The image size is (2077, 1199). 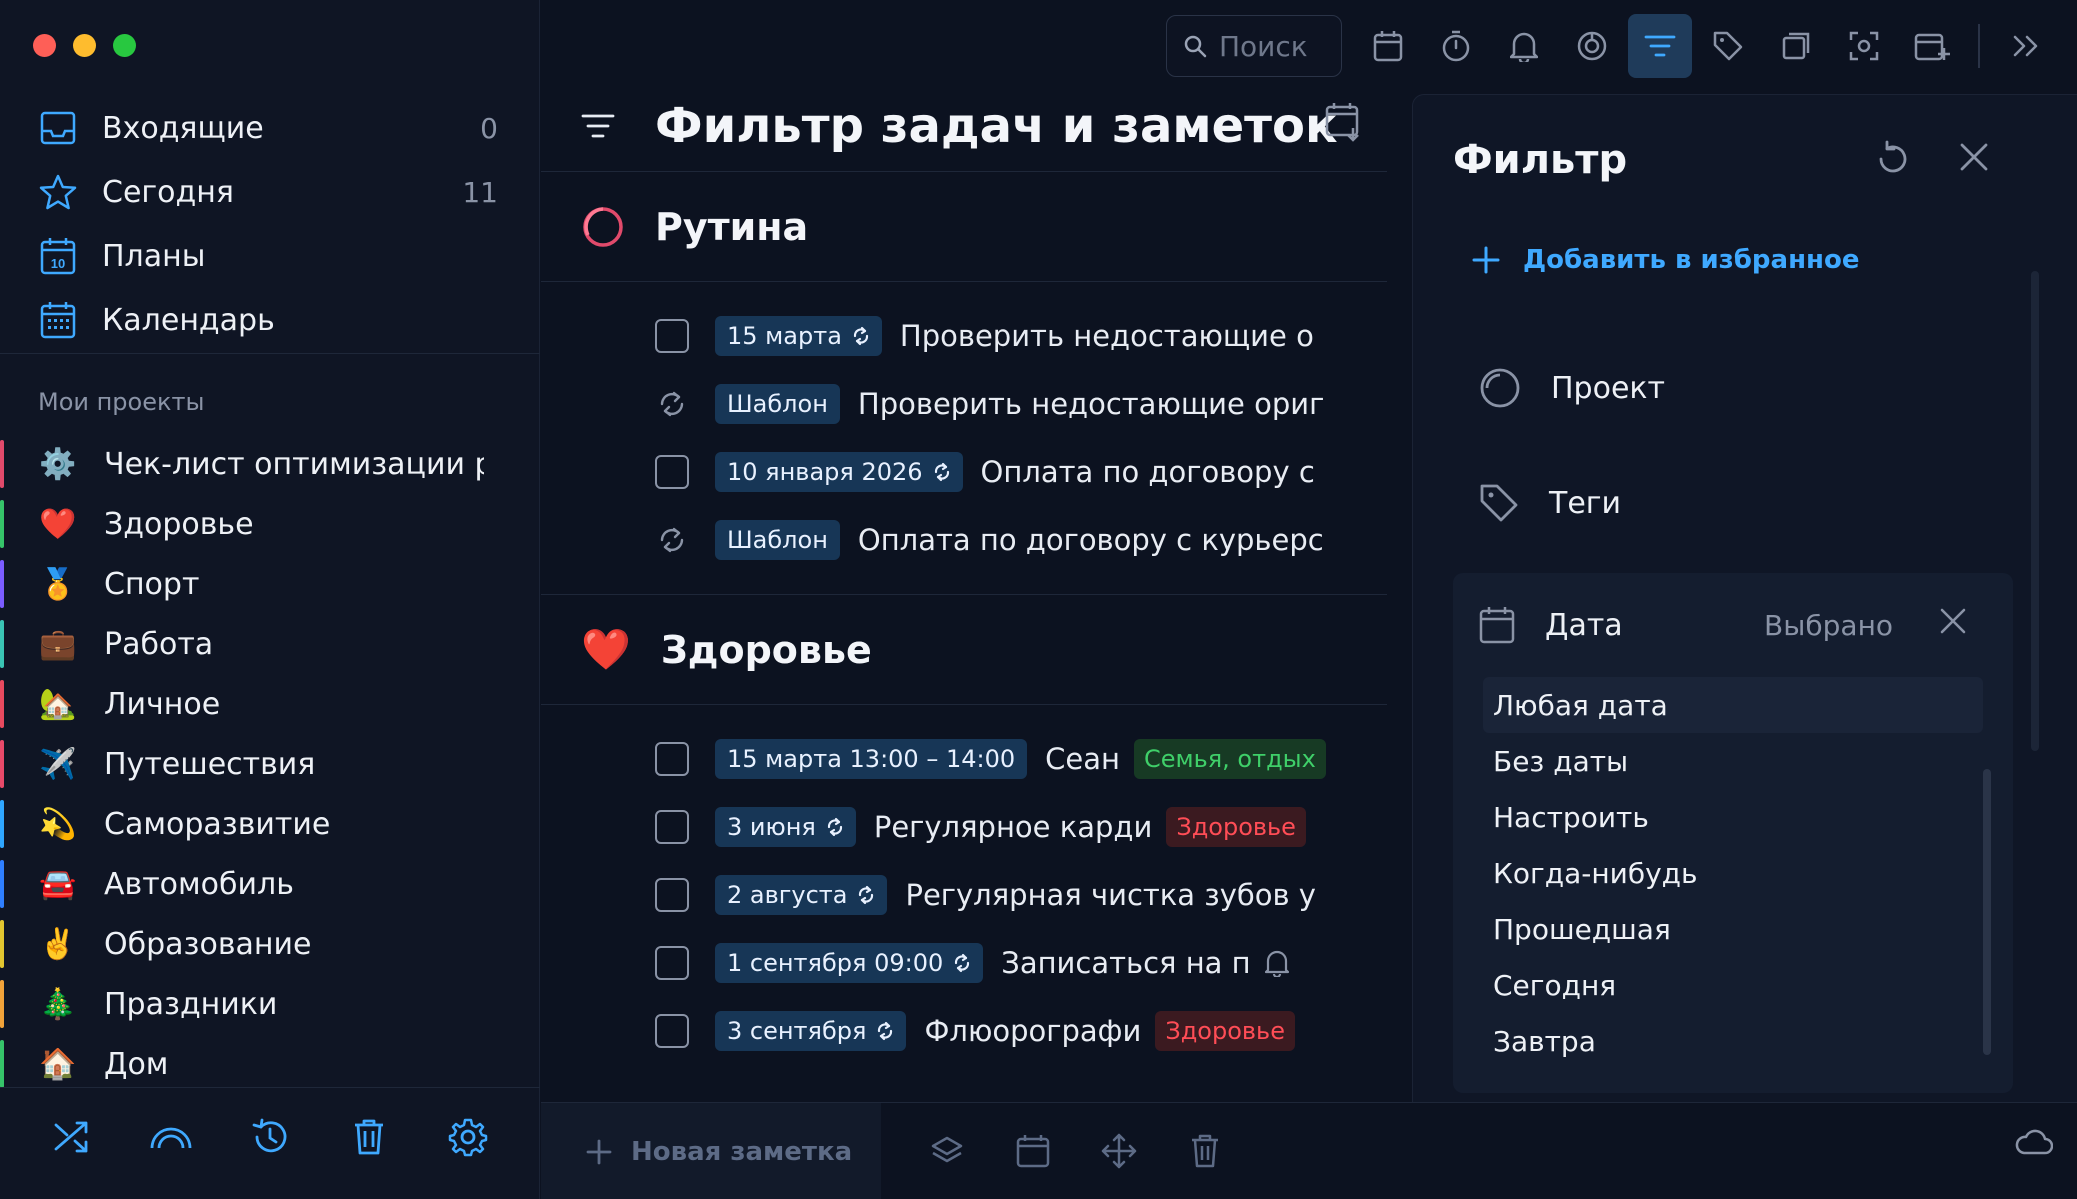 I want to click on rainbow-icon, so click(x=171, y=1137).